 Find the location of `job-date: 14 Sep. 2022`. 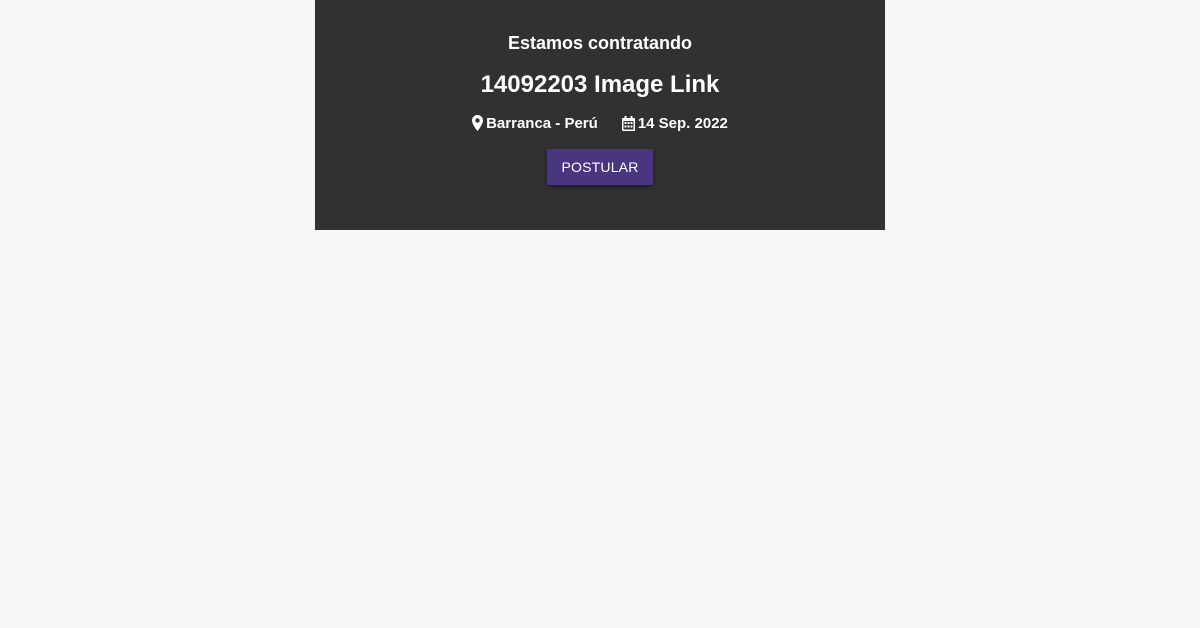

job-date: 14 Sep. 2022 is located at coordinates (674, 123).